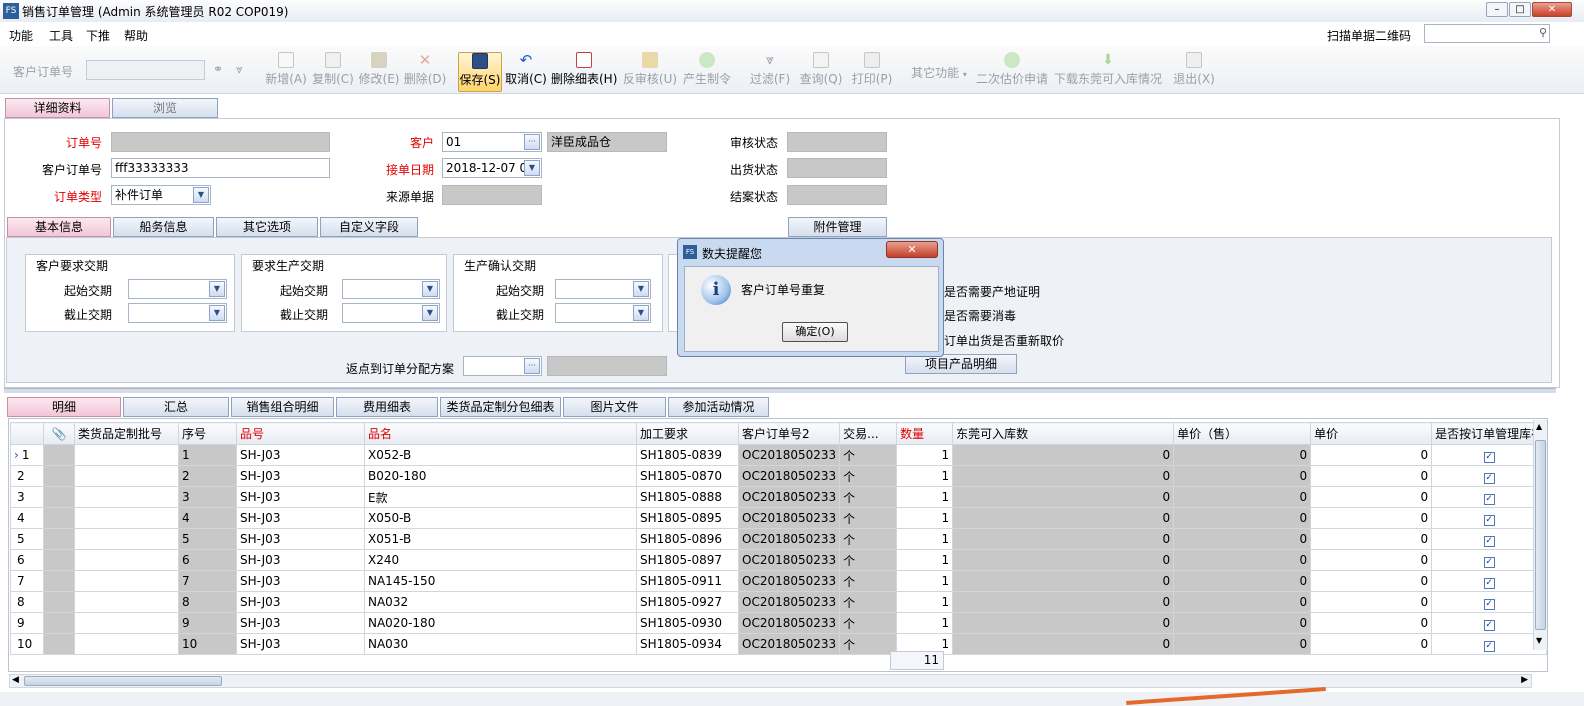  Describe the element at coordinates (1539, 426) in the screenshot. I see `scroll-up-icon: ▲` at that location.